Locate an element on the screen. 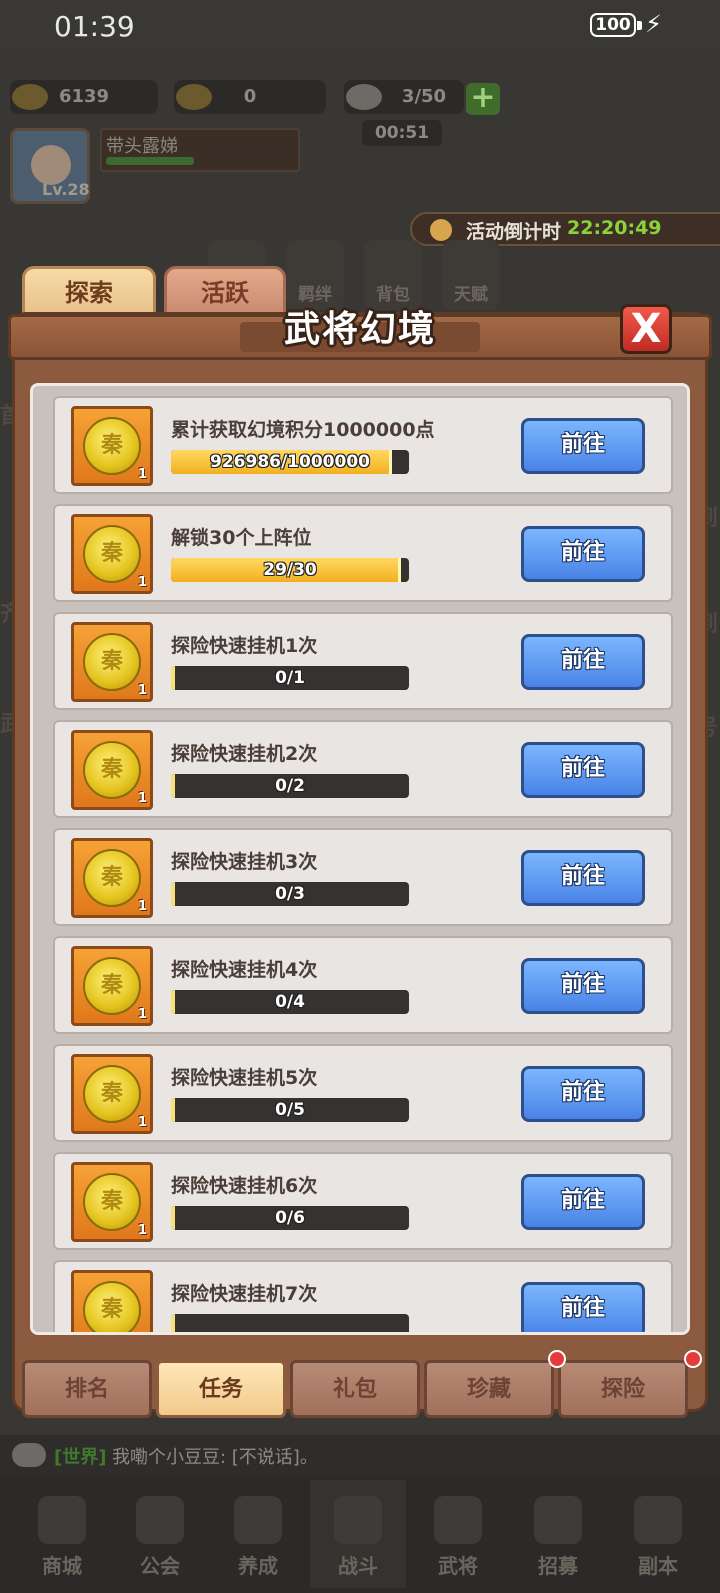 Image resolution: width=720 pixels, height=1593 pixels. tab-collection: 珍藏 is located at coordinates (489, 1389).